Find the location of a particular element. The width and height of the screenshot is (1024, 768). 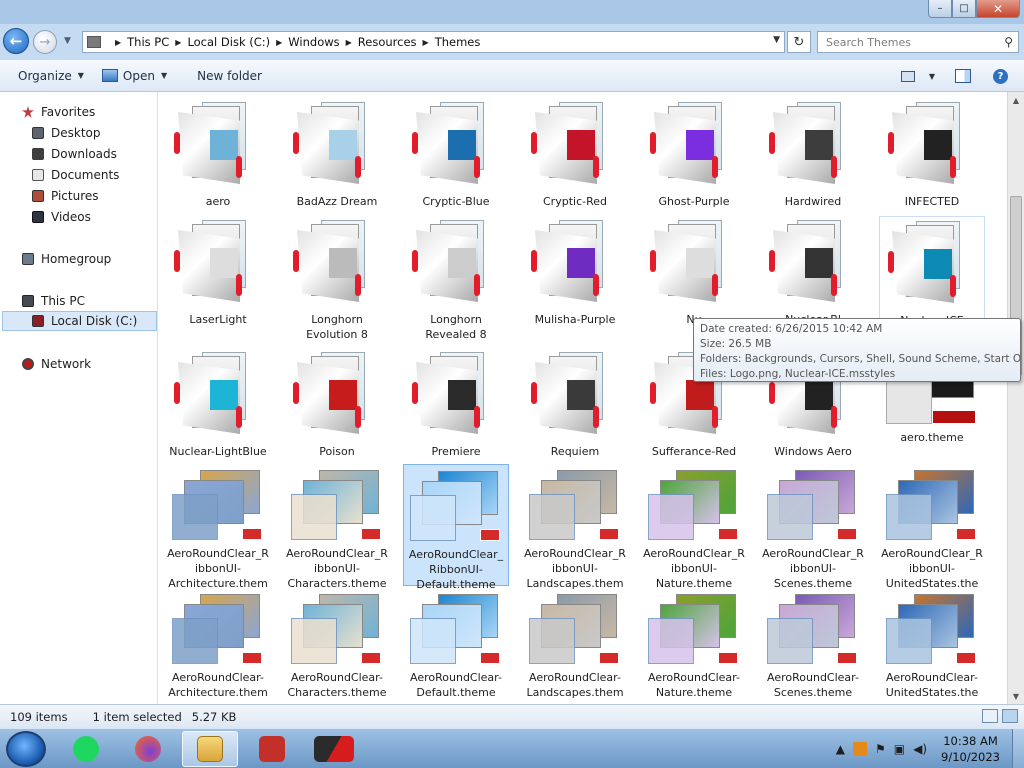

taskbar-app-office is located at coordinates (272, 749).